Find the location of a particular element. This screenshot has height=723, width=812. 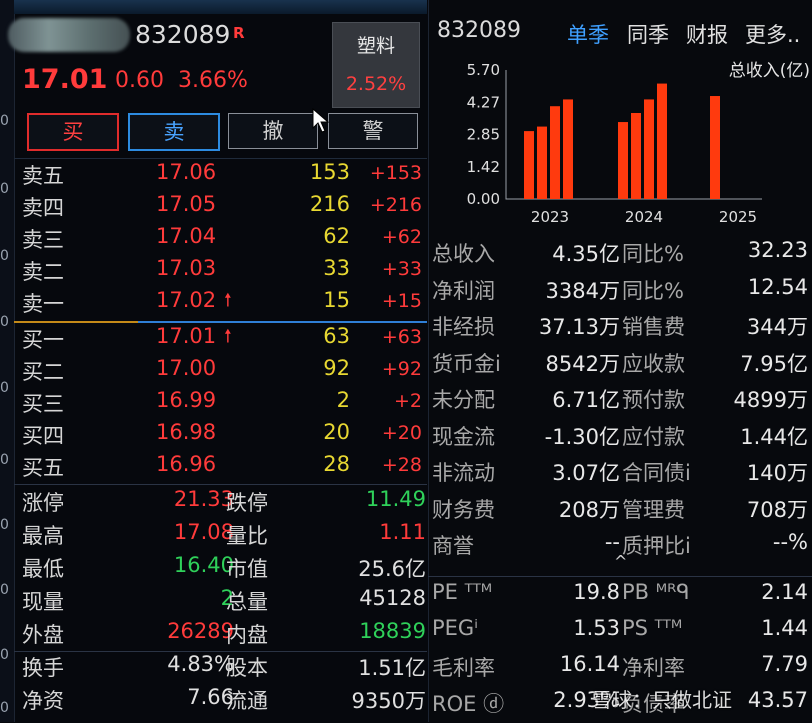

fin-value: 1.44亿 is located at coordinates (774, 436).